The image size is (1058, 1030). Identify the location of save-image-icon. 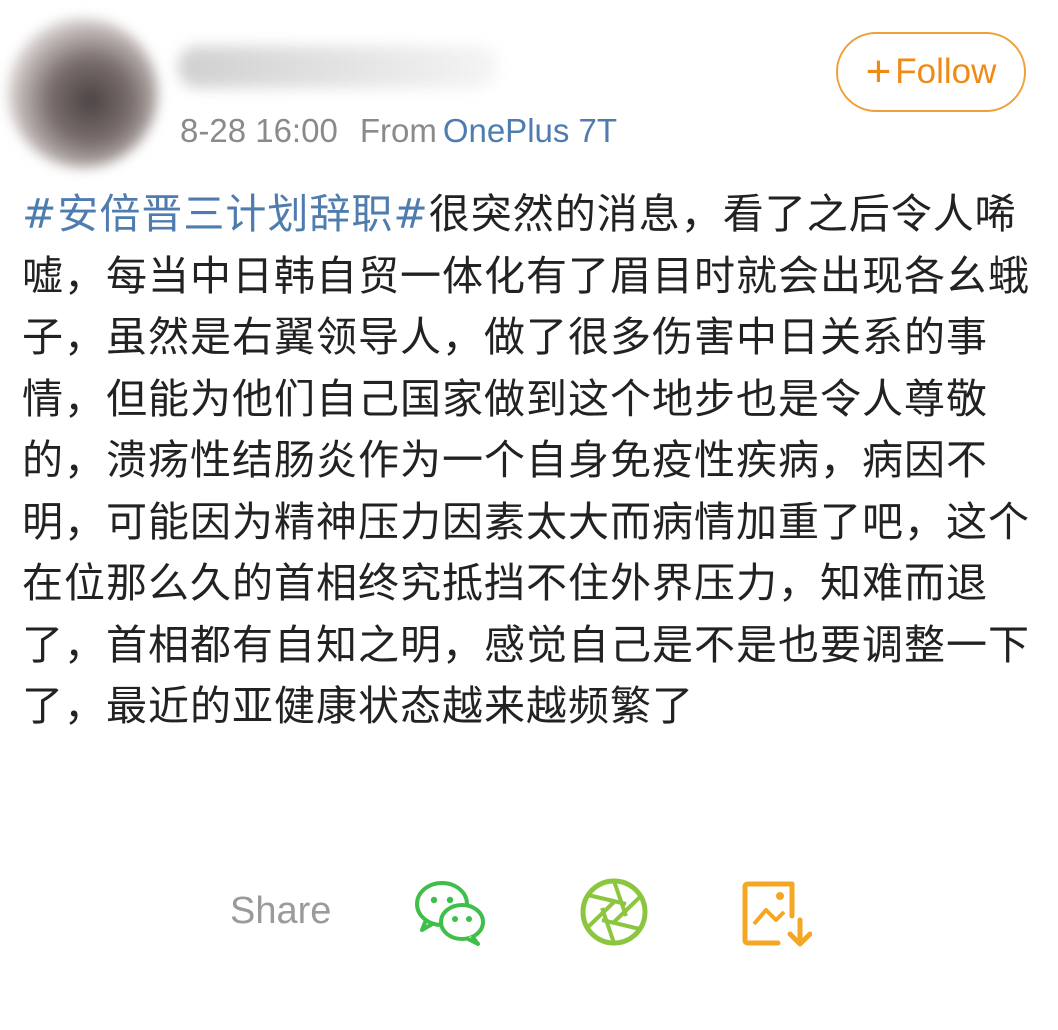
(777, 914).